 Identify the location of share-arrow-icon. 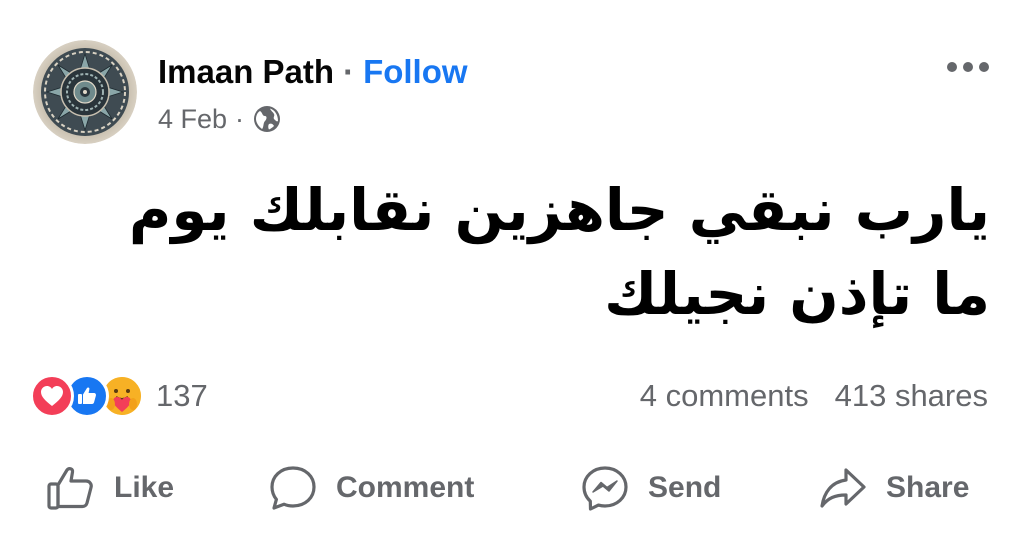
(843, 488).